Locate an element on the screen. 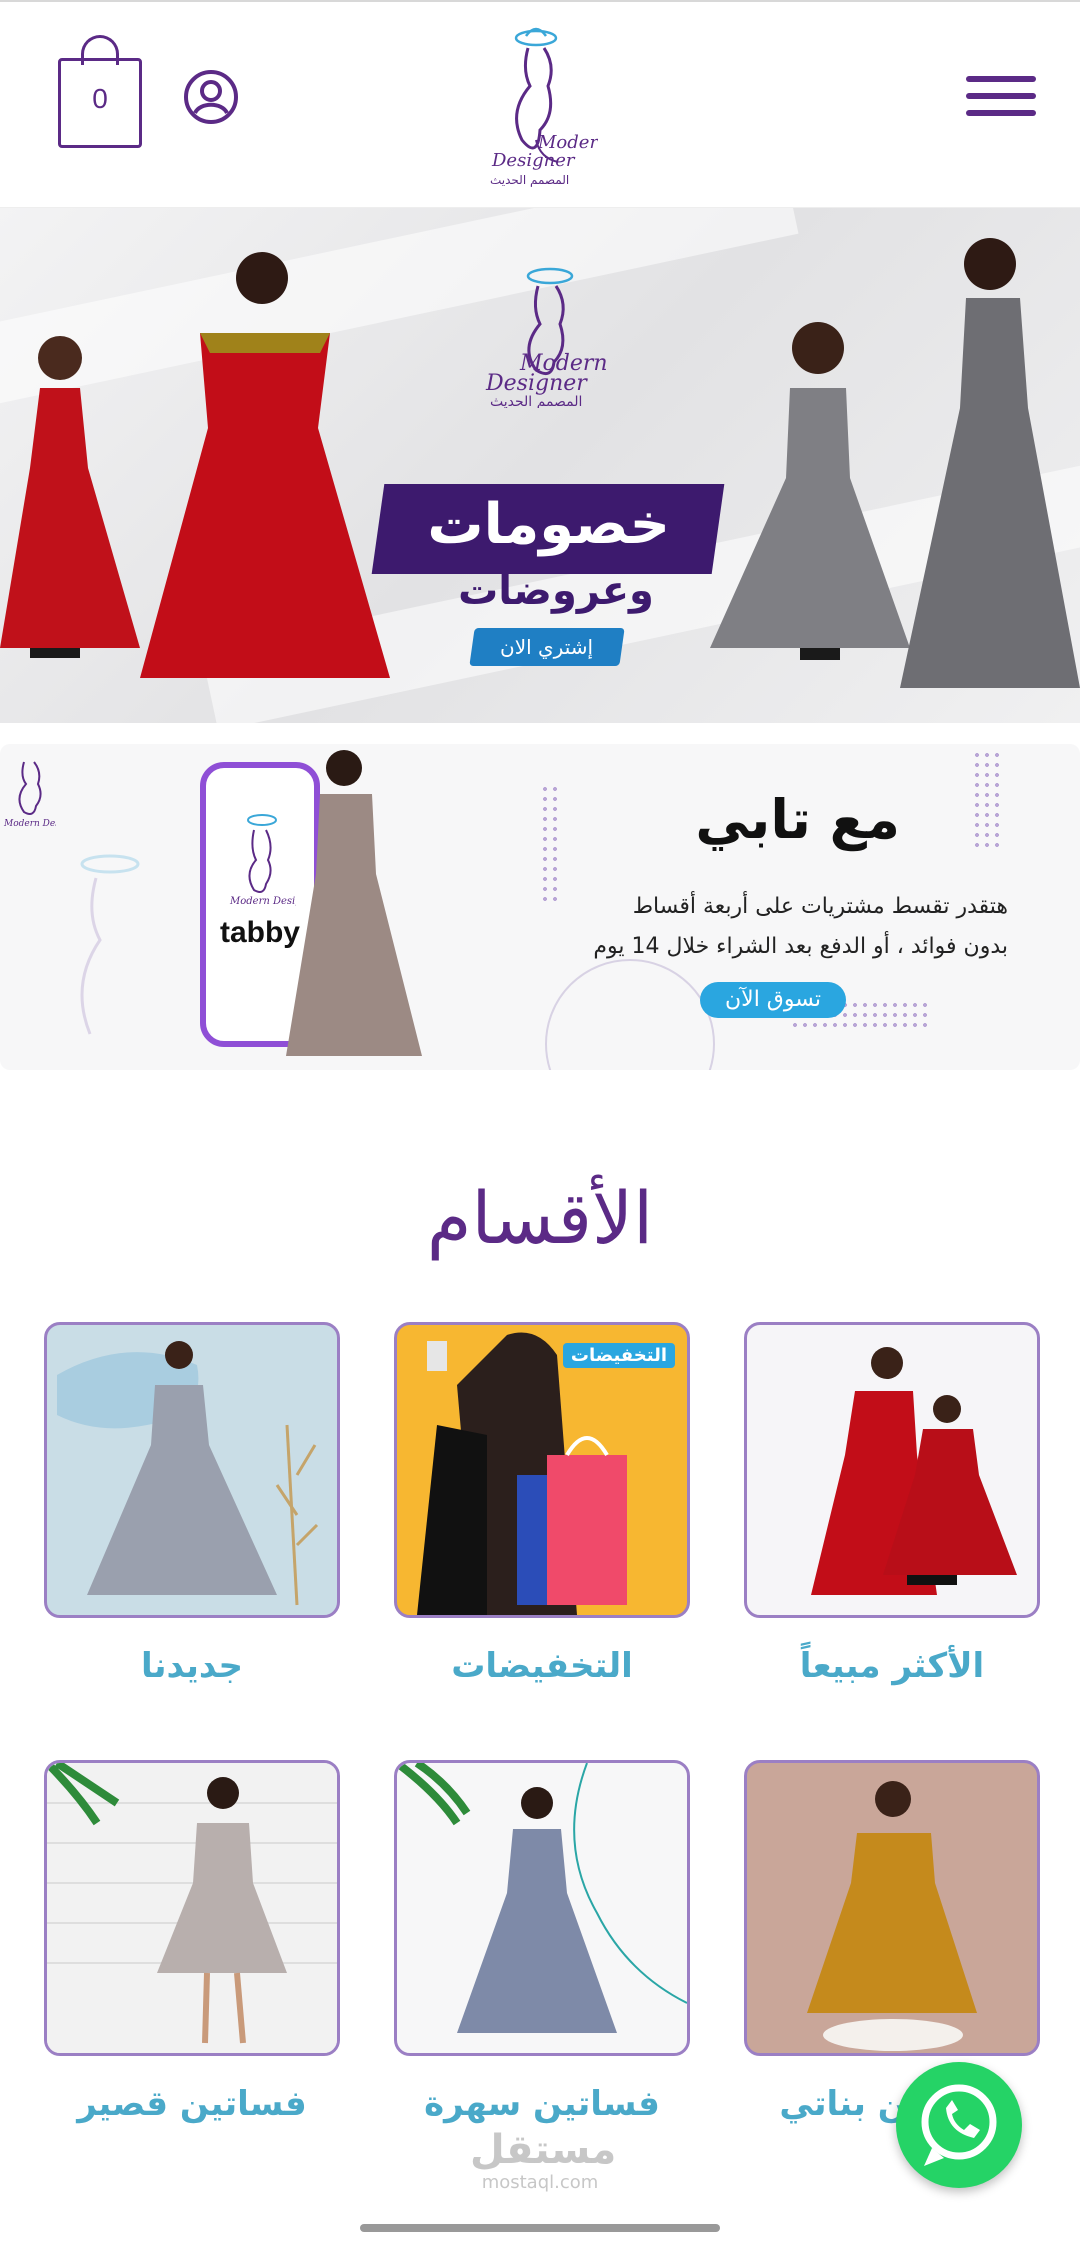  buy-now-label: إشتري الان is located at coordinates (547, 647).